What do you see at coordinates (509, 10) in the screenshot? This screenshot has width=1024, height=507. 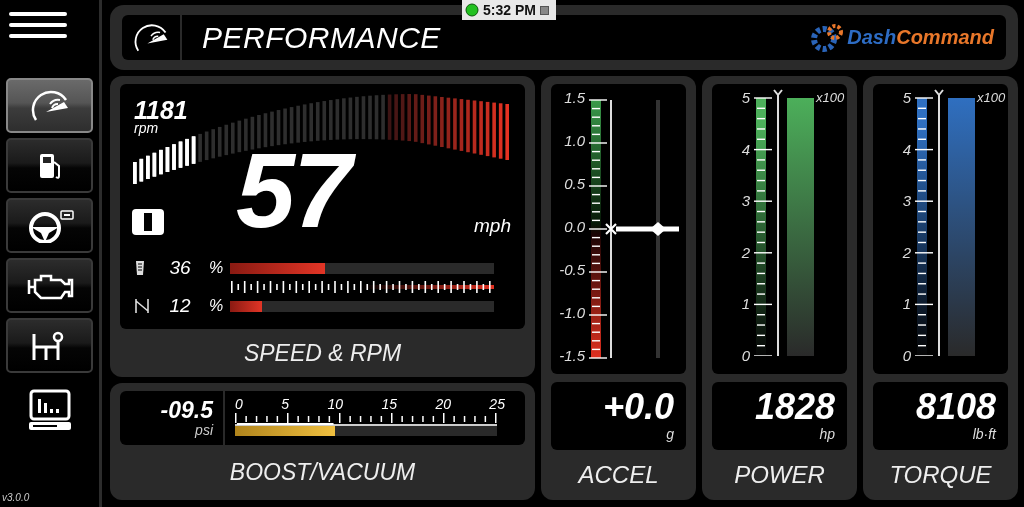 I see `clock-time: 5:32 PM` at bounding box center [509, 10].